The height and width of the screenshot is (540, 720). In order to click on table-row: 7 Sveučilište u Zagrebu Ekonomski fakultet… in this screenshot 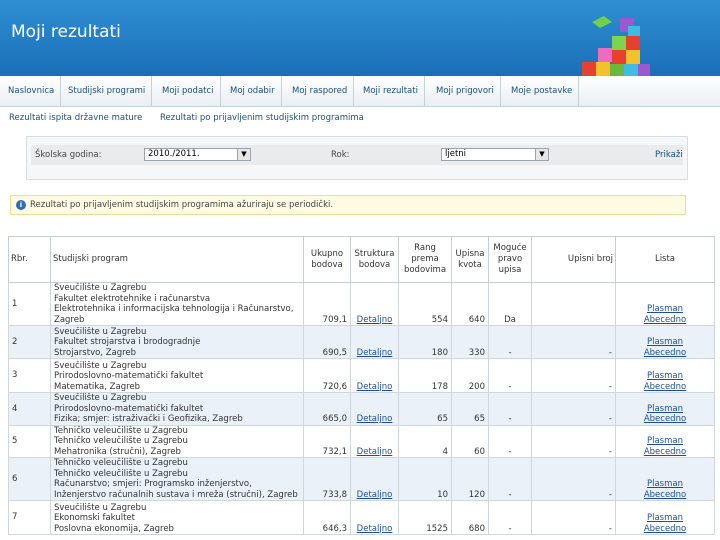, I will do `click(361, 517)`.